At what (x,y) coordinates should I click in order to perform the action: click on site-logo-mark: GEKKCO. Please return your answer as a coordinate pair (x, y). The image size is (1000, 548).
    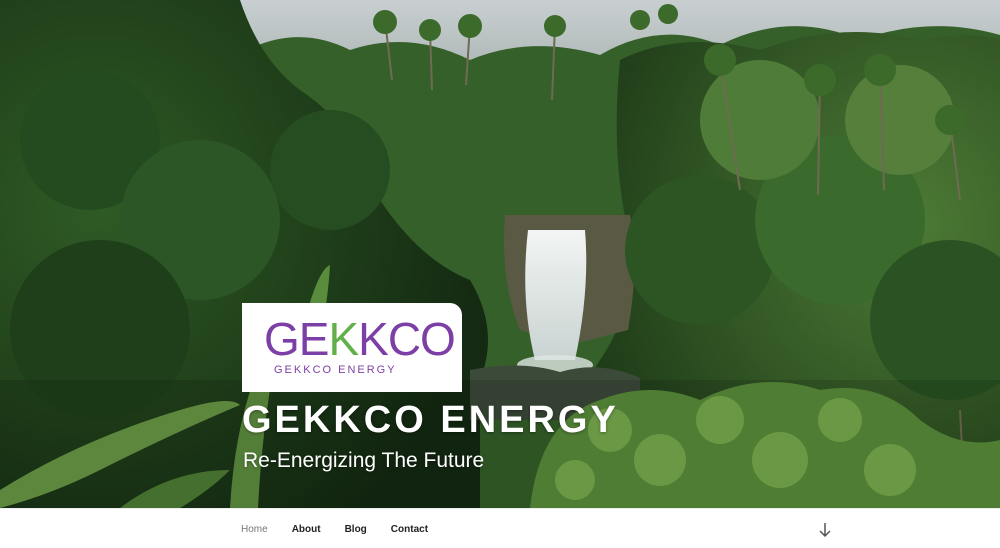
    Looking at the image, I should click on (360, 339).